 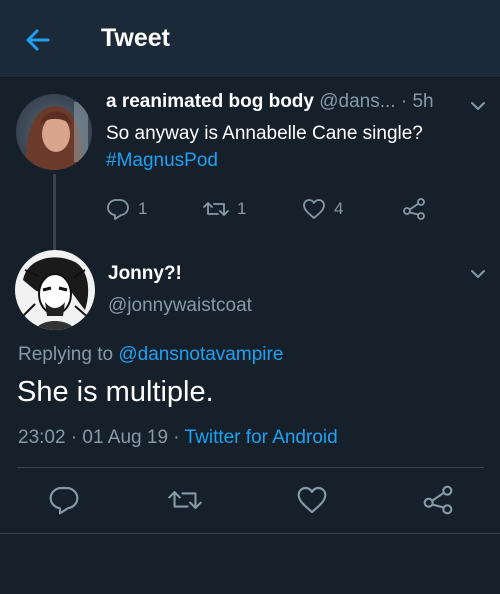 I want to click on page-title: Tweet, so click(x=135, y=38).